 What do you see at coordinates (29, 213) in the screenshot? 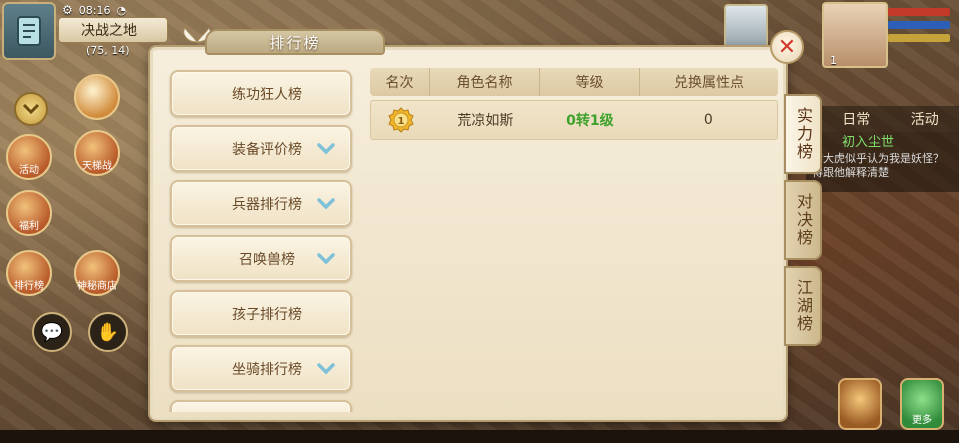
I see `welfare-side-button: 福利` at bounding box center [29, 213].